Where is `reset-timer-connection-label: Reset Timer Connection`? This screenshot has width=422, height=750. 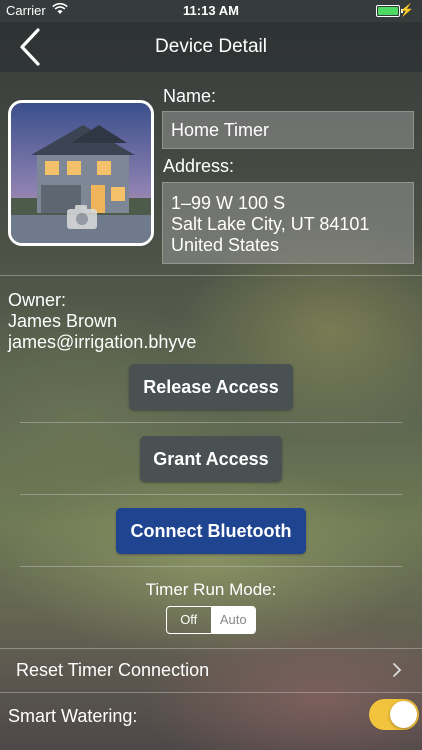
reset-timer-connection-label: Reset Timer Connection is located at coordinates (113, 670).